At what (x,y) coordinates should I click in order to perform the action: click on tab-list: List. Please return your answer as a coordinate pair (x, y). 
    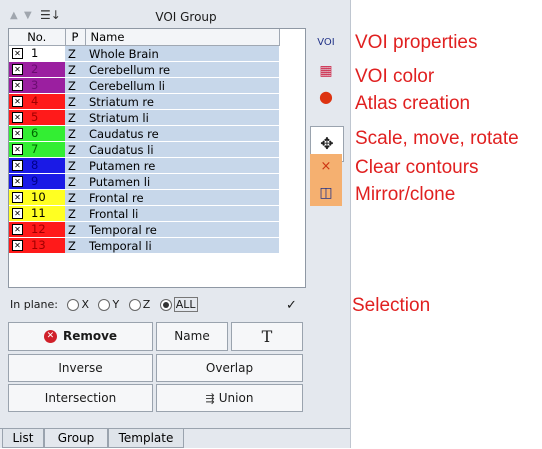
    Looking at the image, I should click on (23, 438).